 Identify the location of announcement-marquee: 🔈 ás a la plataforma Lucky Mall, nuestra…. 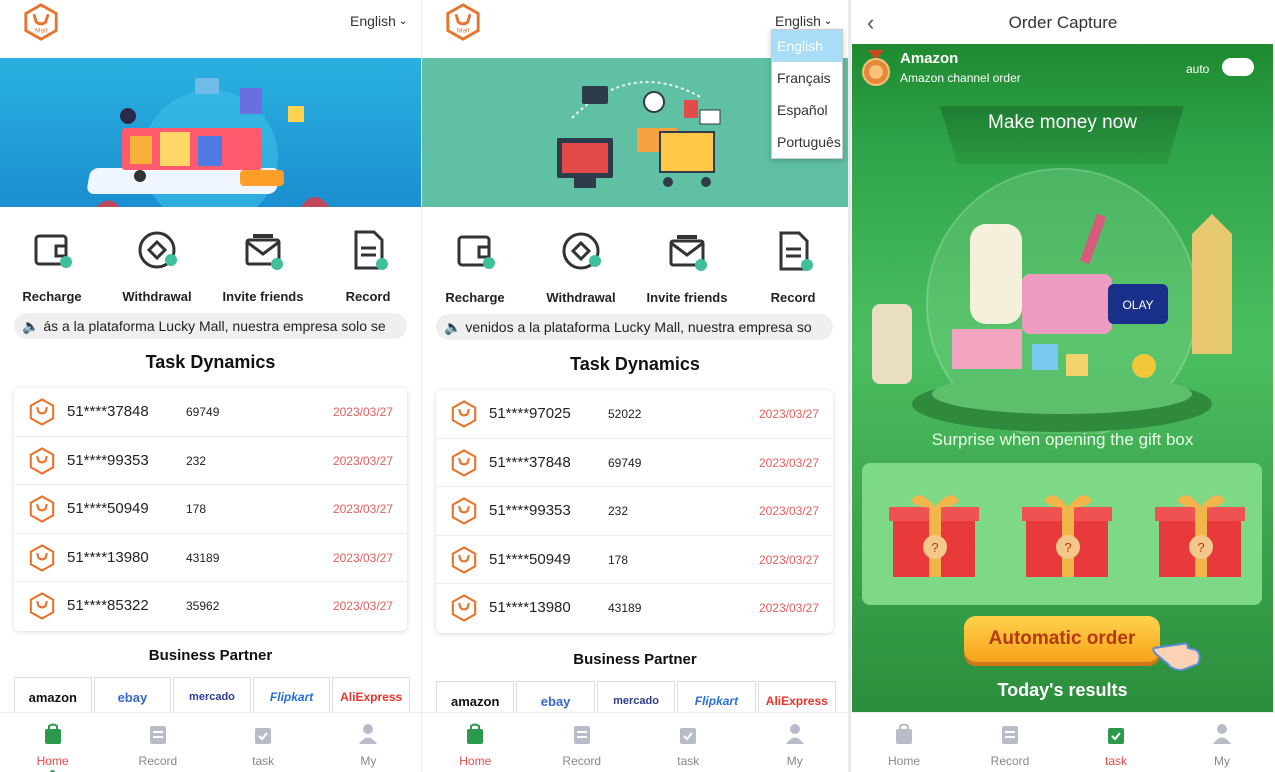
(210, 326).